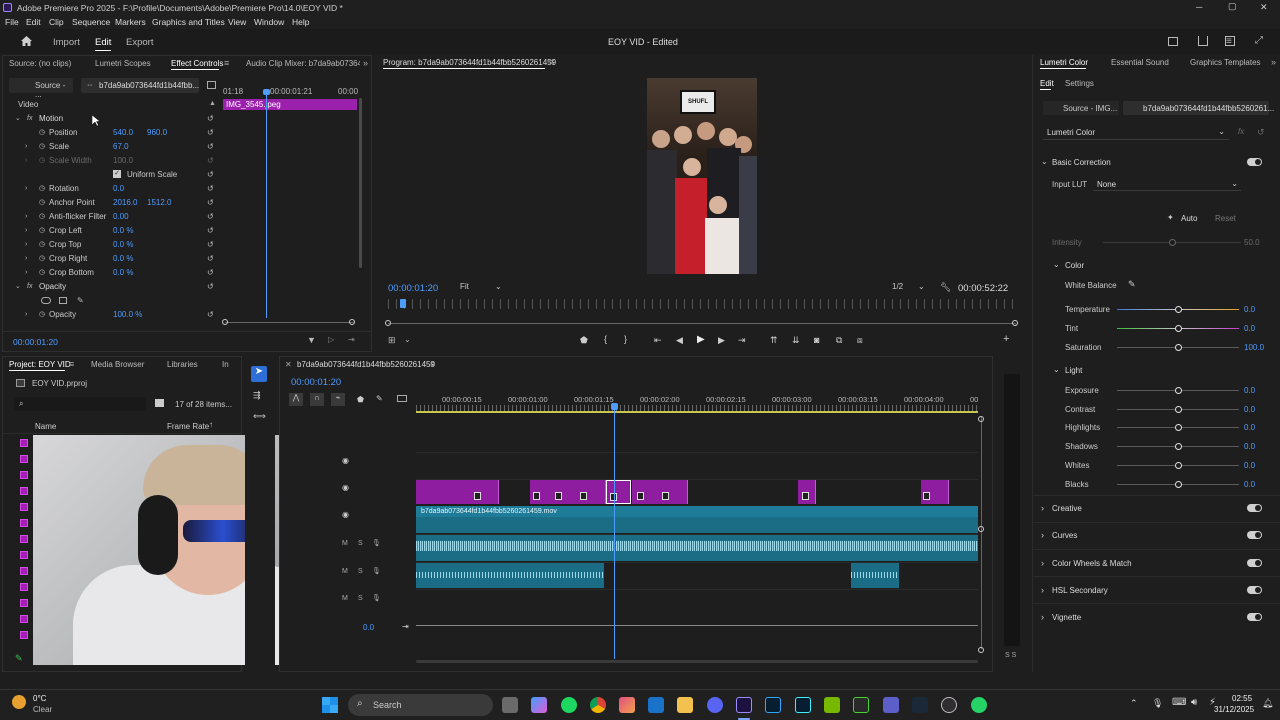  Describe the element at coordinates (311, 340) in the screenshot. I see `filter-icon: ▼` at that location.